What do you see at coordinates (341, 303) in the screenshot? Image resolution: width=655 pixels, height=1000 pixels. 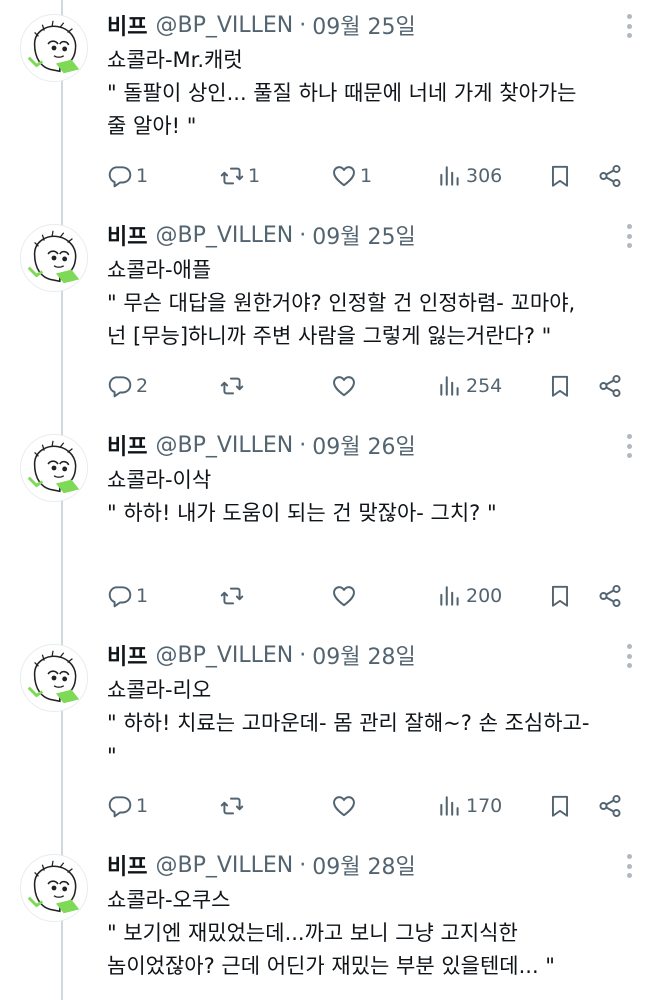 I see `tweet-text-line: " 무슨 대답을 원한거야? 인정할 건 인정하렴- 꼬마야,` at bounding box center [341, 303].